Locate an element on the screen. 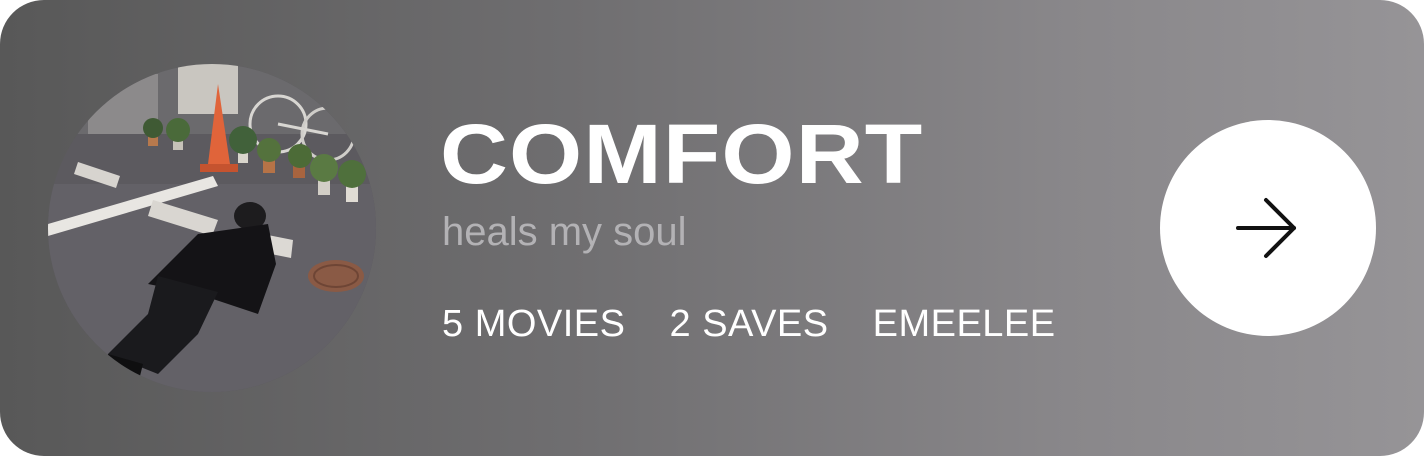  playlist-stats: 5 MOVIES 2 SAVES EMEELEE is located at coordinates (749, 324).